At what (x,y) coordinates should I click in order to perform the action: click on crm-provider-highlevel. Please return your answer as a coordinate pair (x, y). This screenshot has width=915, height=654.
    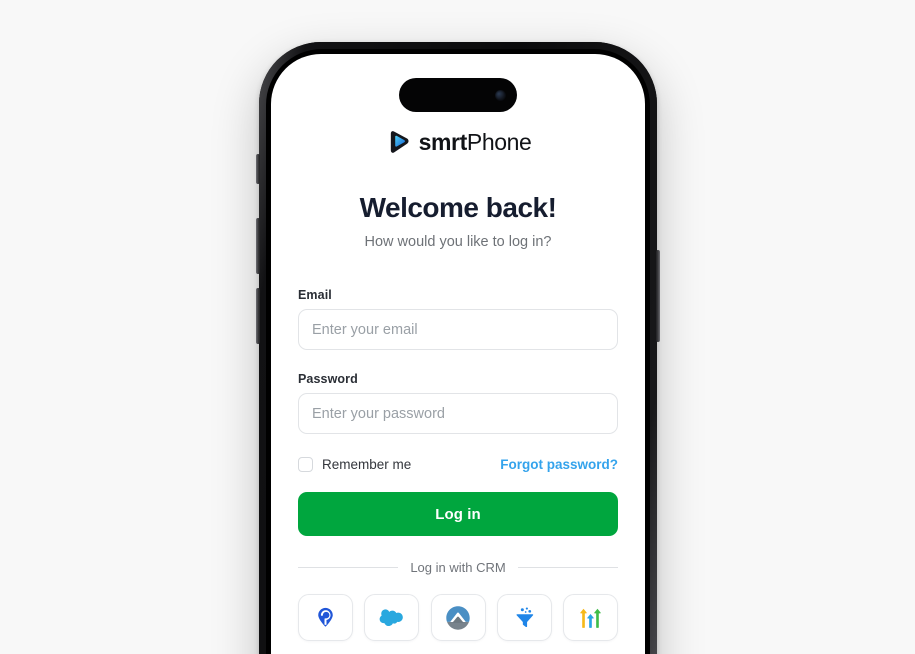
    Looking at the image, I should click on (590, 617).